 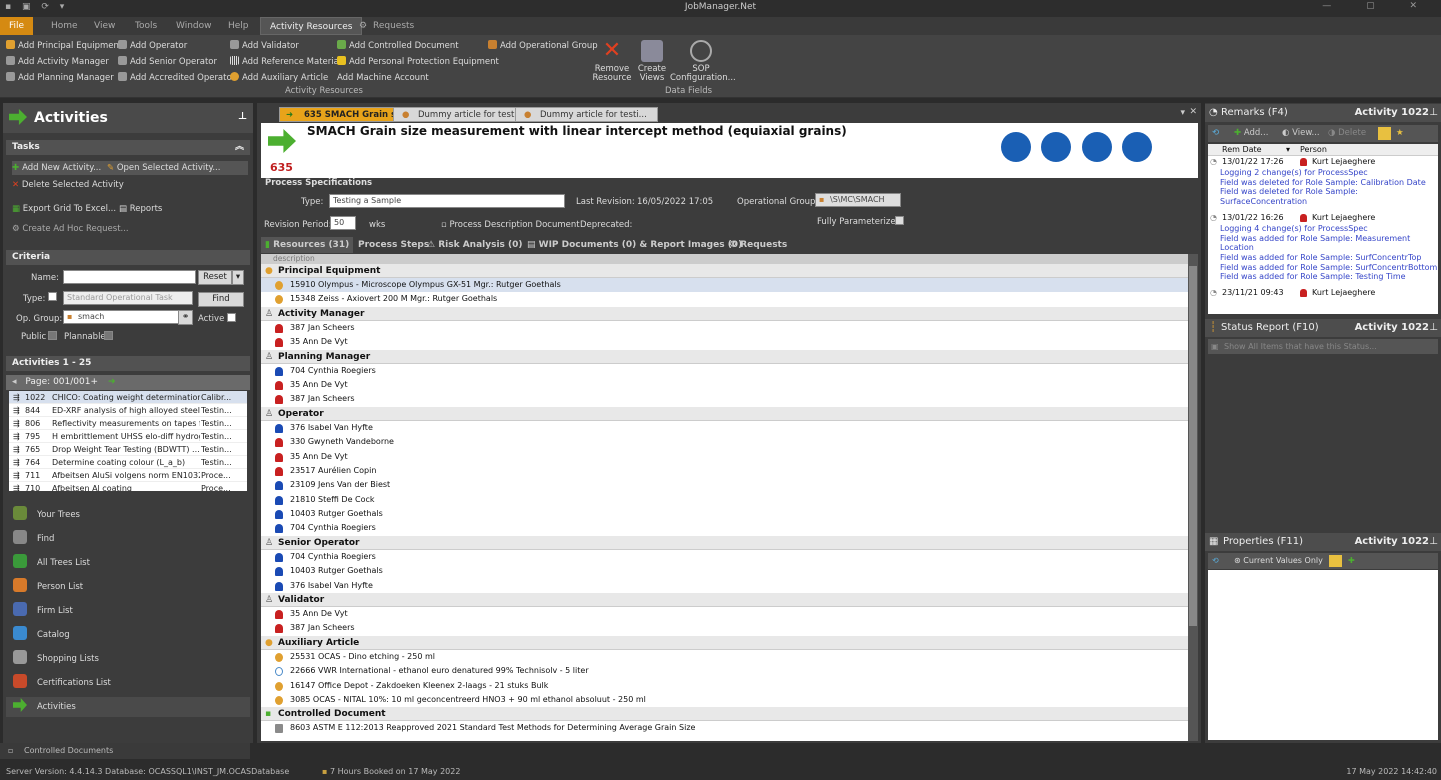 What do you see at coordinates (68, 185) in the screenshot?
I see `task-delete-selected-activity: ✕ Delete Selected Activity` at bounding box center [68, 185].